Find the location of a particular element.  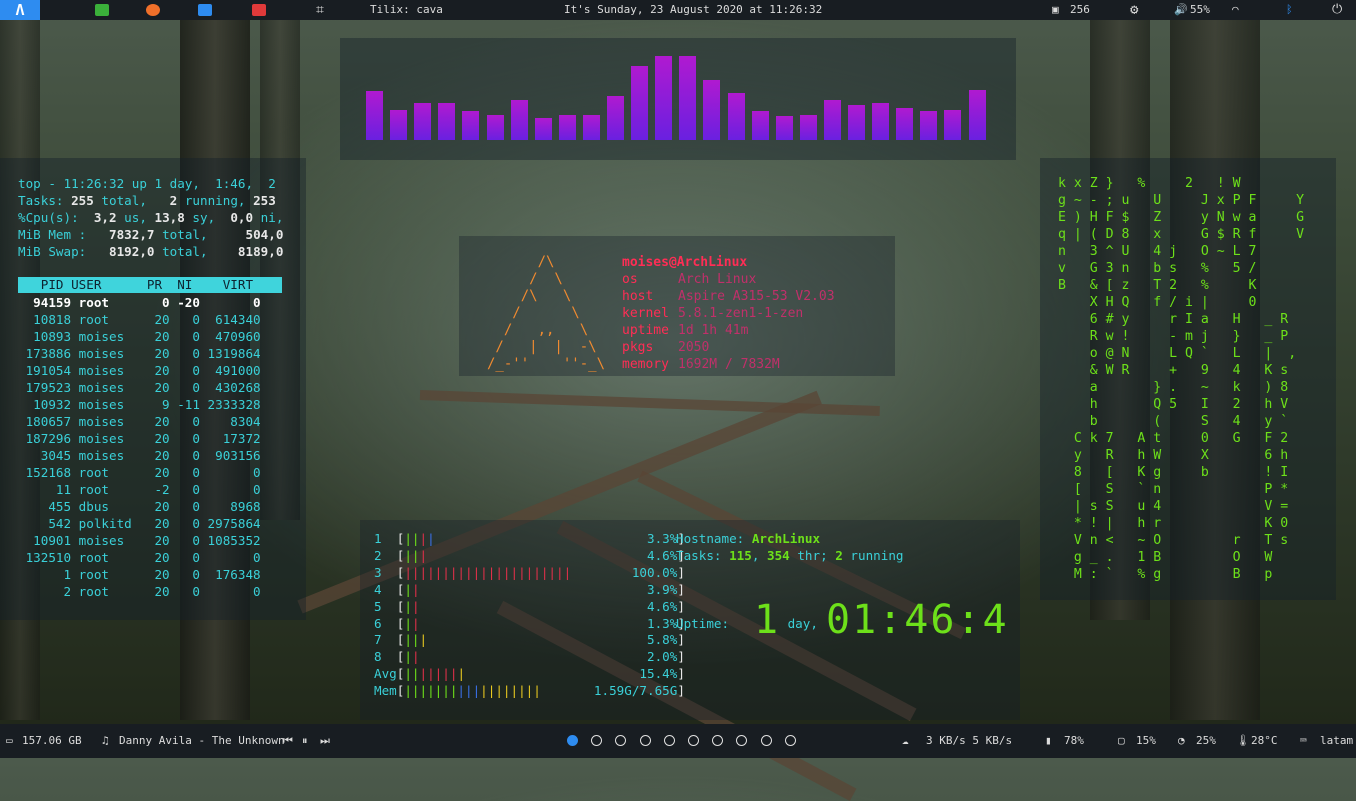

temperature: 28°C is located at coordinates (1264, 741).